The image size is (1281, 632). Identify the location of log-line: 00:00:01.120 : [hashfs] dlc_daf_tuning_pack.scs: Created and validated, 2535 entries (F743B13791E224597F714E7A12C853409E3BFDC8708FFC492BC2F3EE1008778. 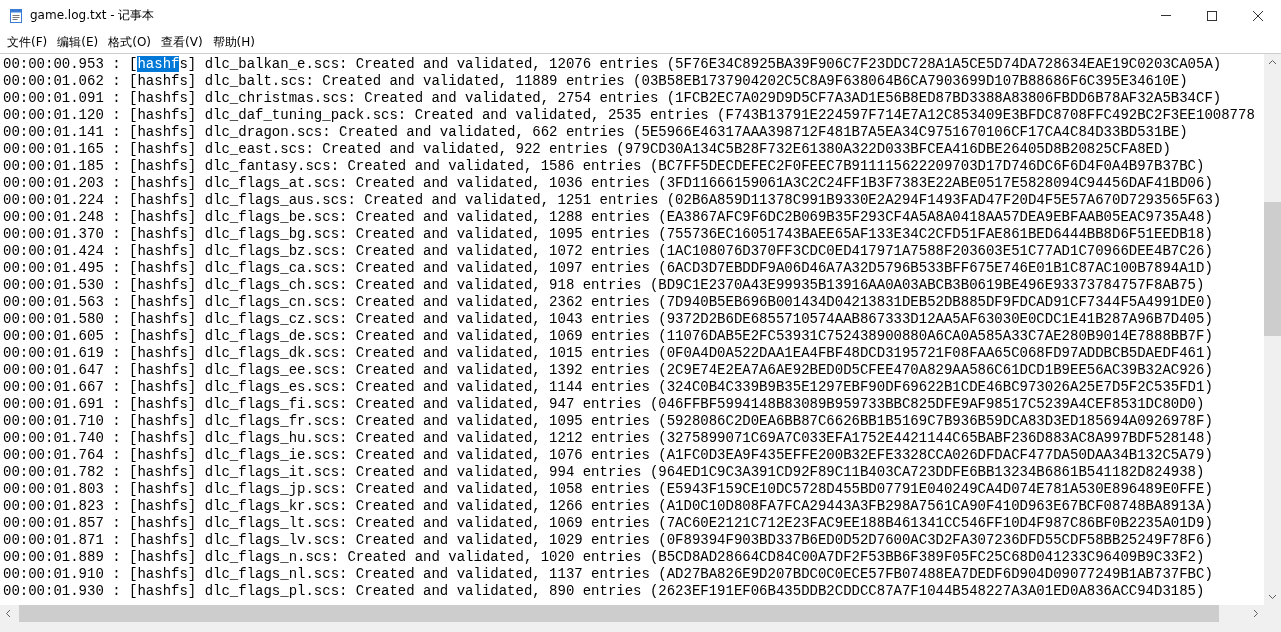
(629, 115).